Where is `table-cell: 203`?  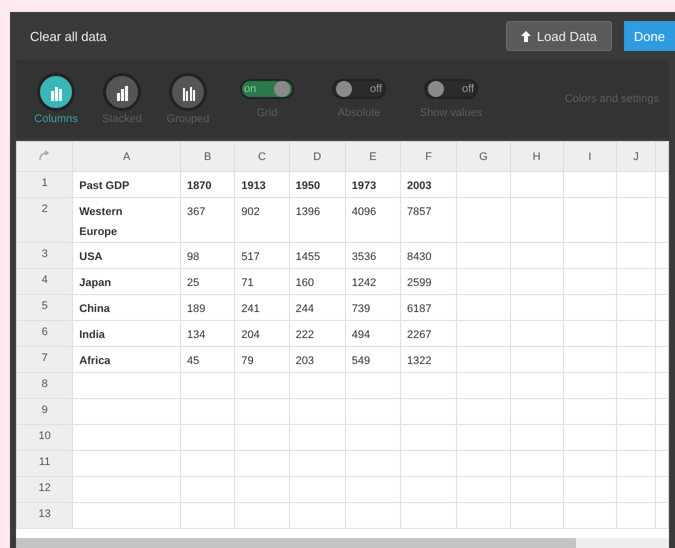
table-cell: 203 is located at coordinates (317, 359).